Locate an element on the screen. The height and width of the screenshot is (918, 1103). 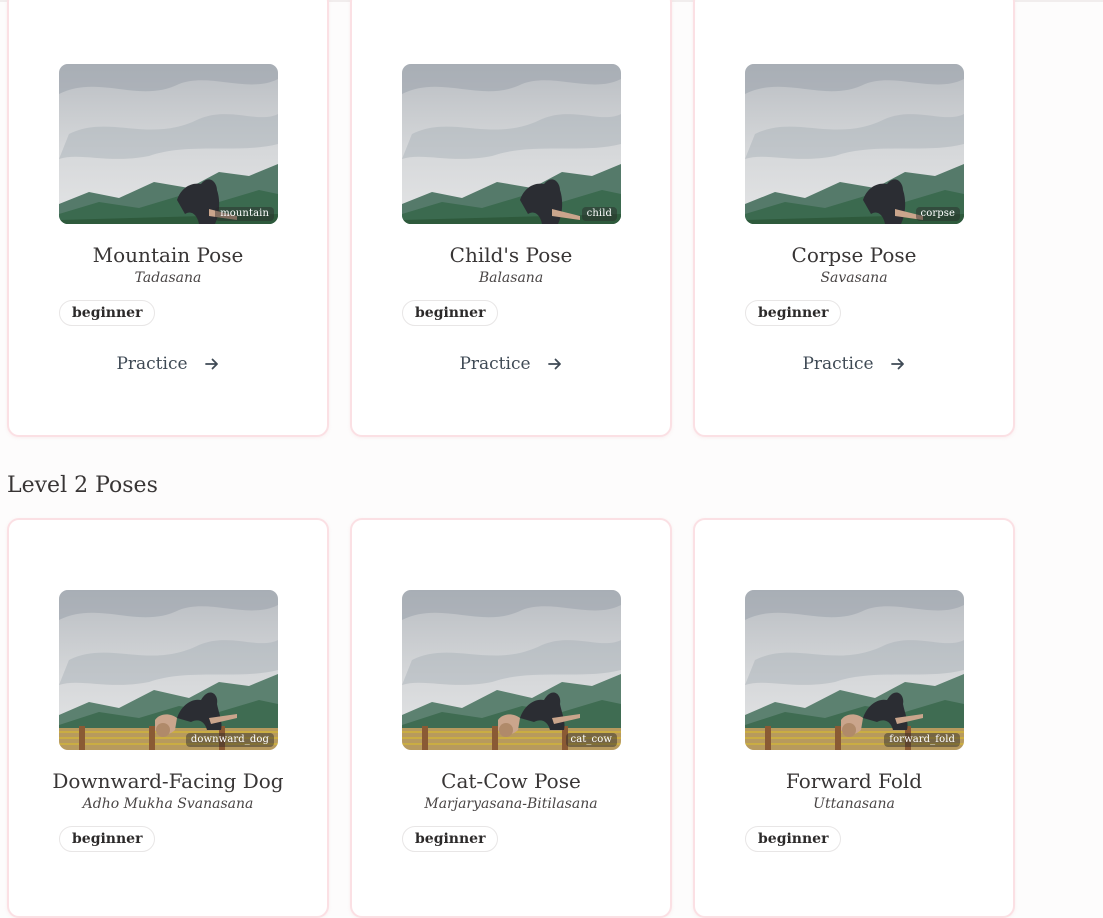
pose-sanskrit-name: Uttanasana is located at coordinates (854, 804).